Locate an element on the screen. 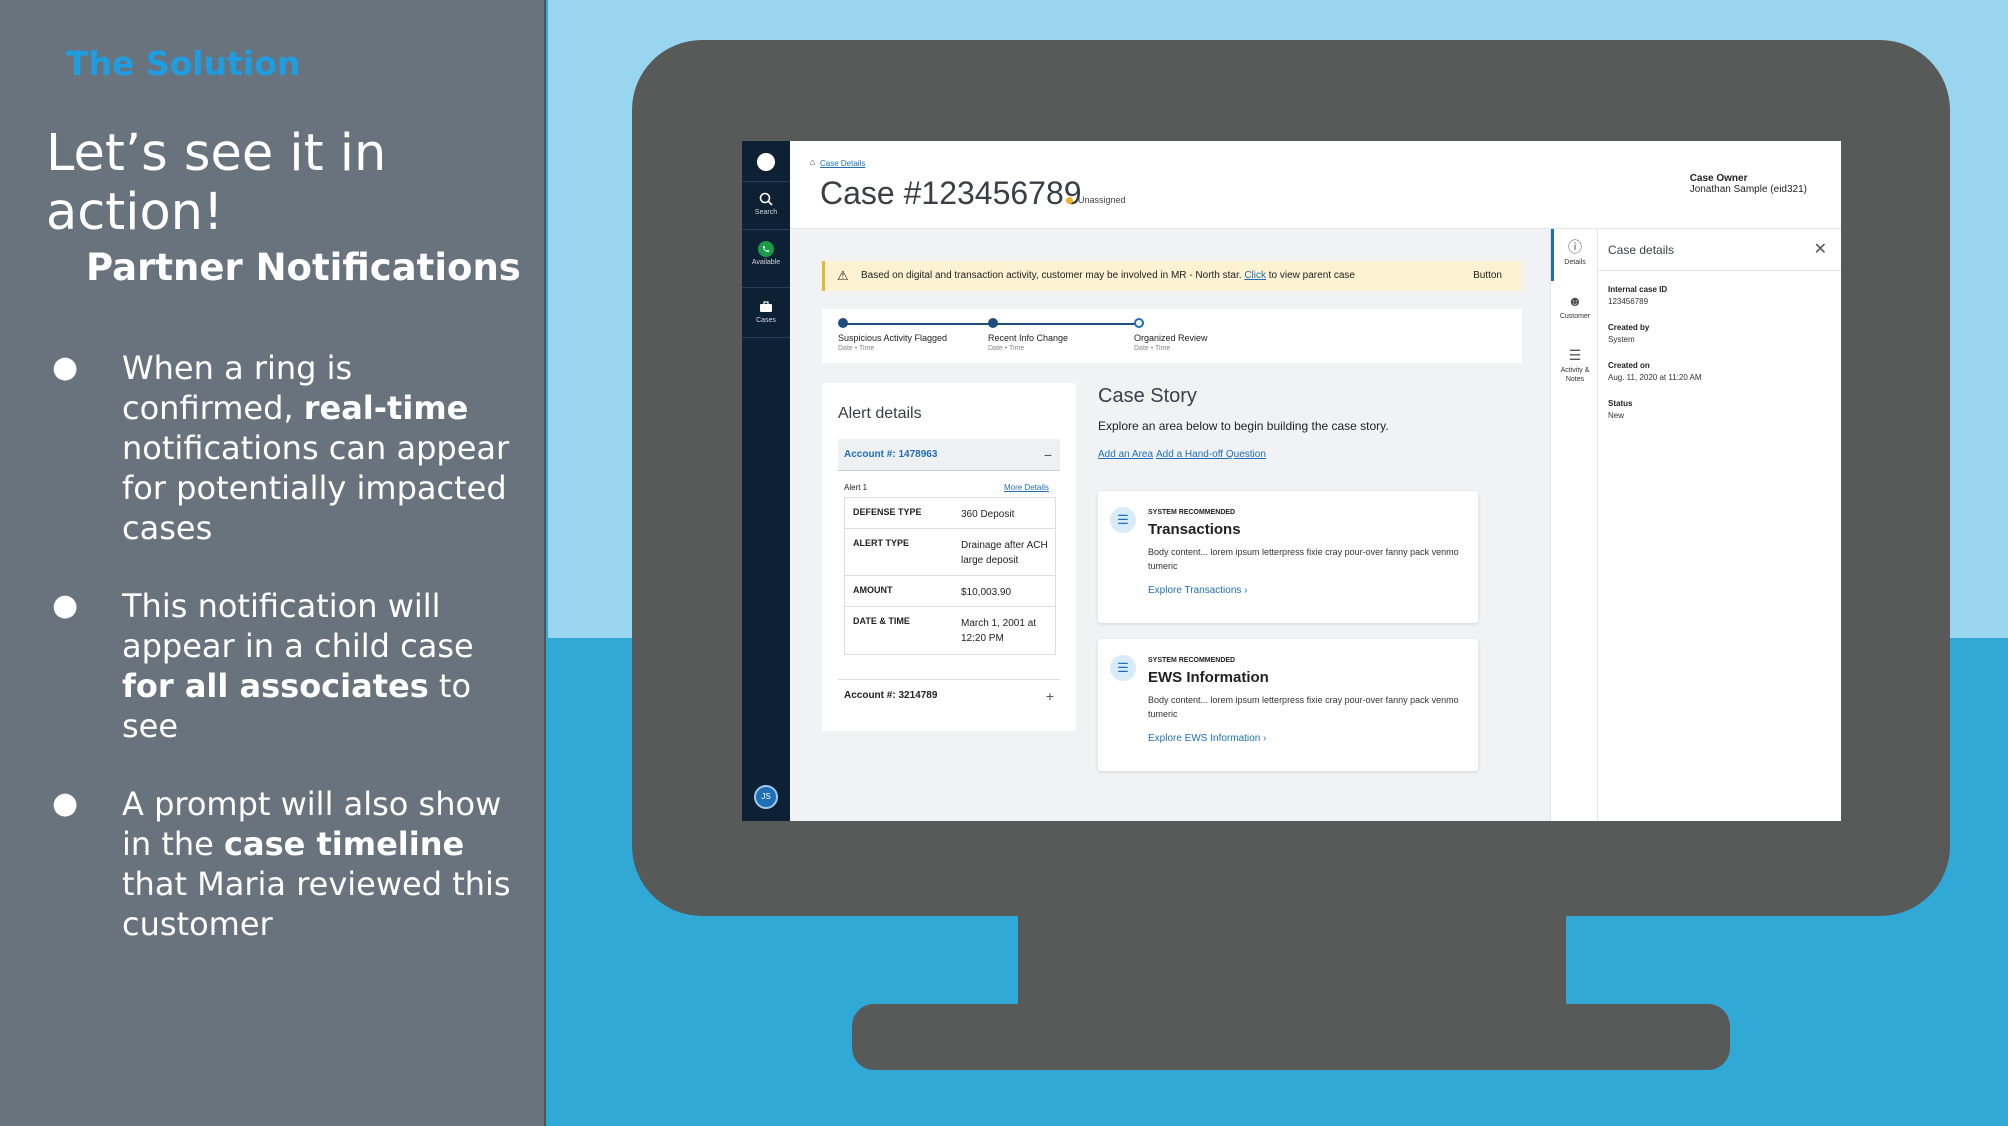  logo-icon is located at coordinates (766, 162).